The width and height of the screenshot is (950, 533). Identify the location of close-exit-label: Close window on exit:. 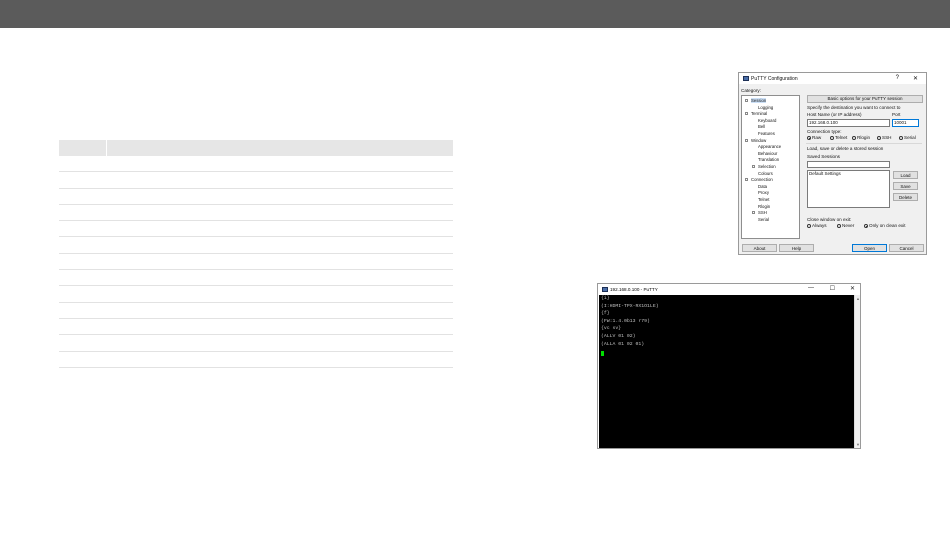
(829, 219).